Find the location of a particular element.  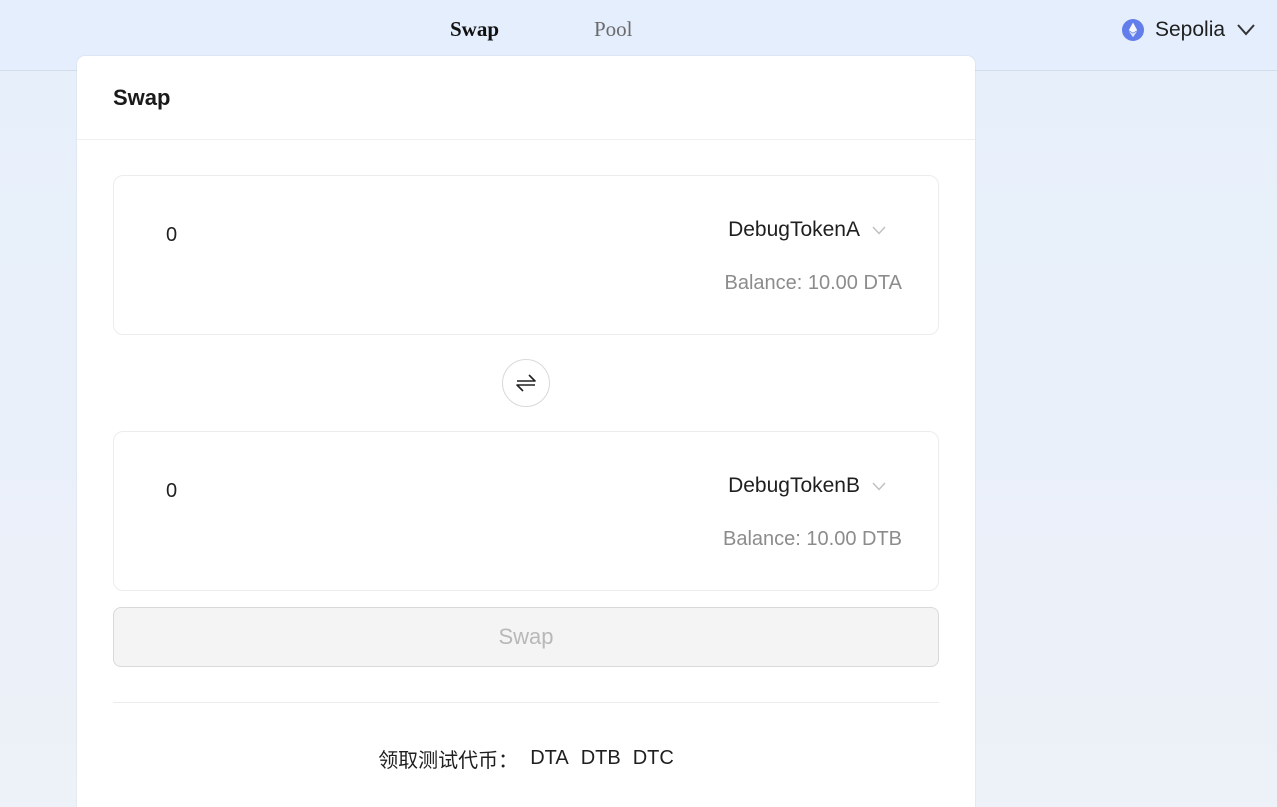

network-label: Sepolia is located at coordinates (1190, 29).